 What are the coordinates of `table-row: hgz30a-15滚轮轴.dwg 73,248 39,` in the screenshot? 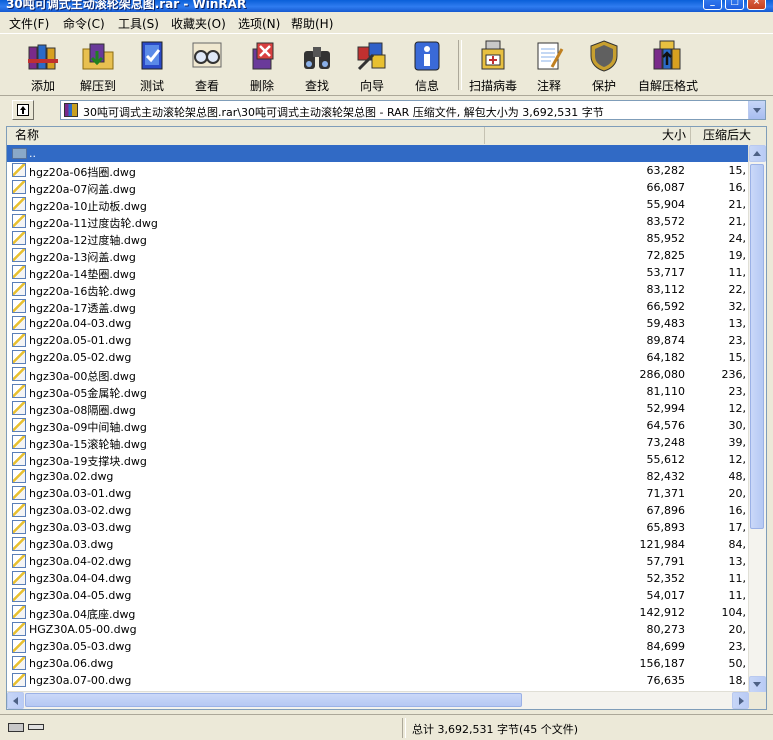 It's located at (378, 442).